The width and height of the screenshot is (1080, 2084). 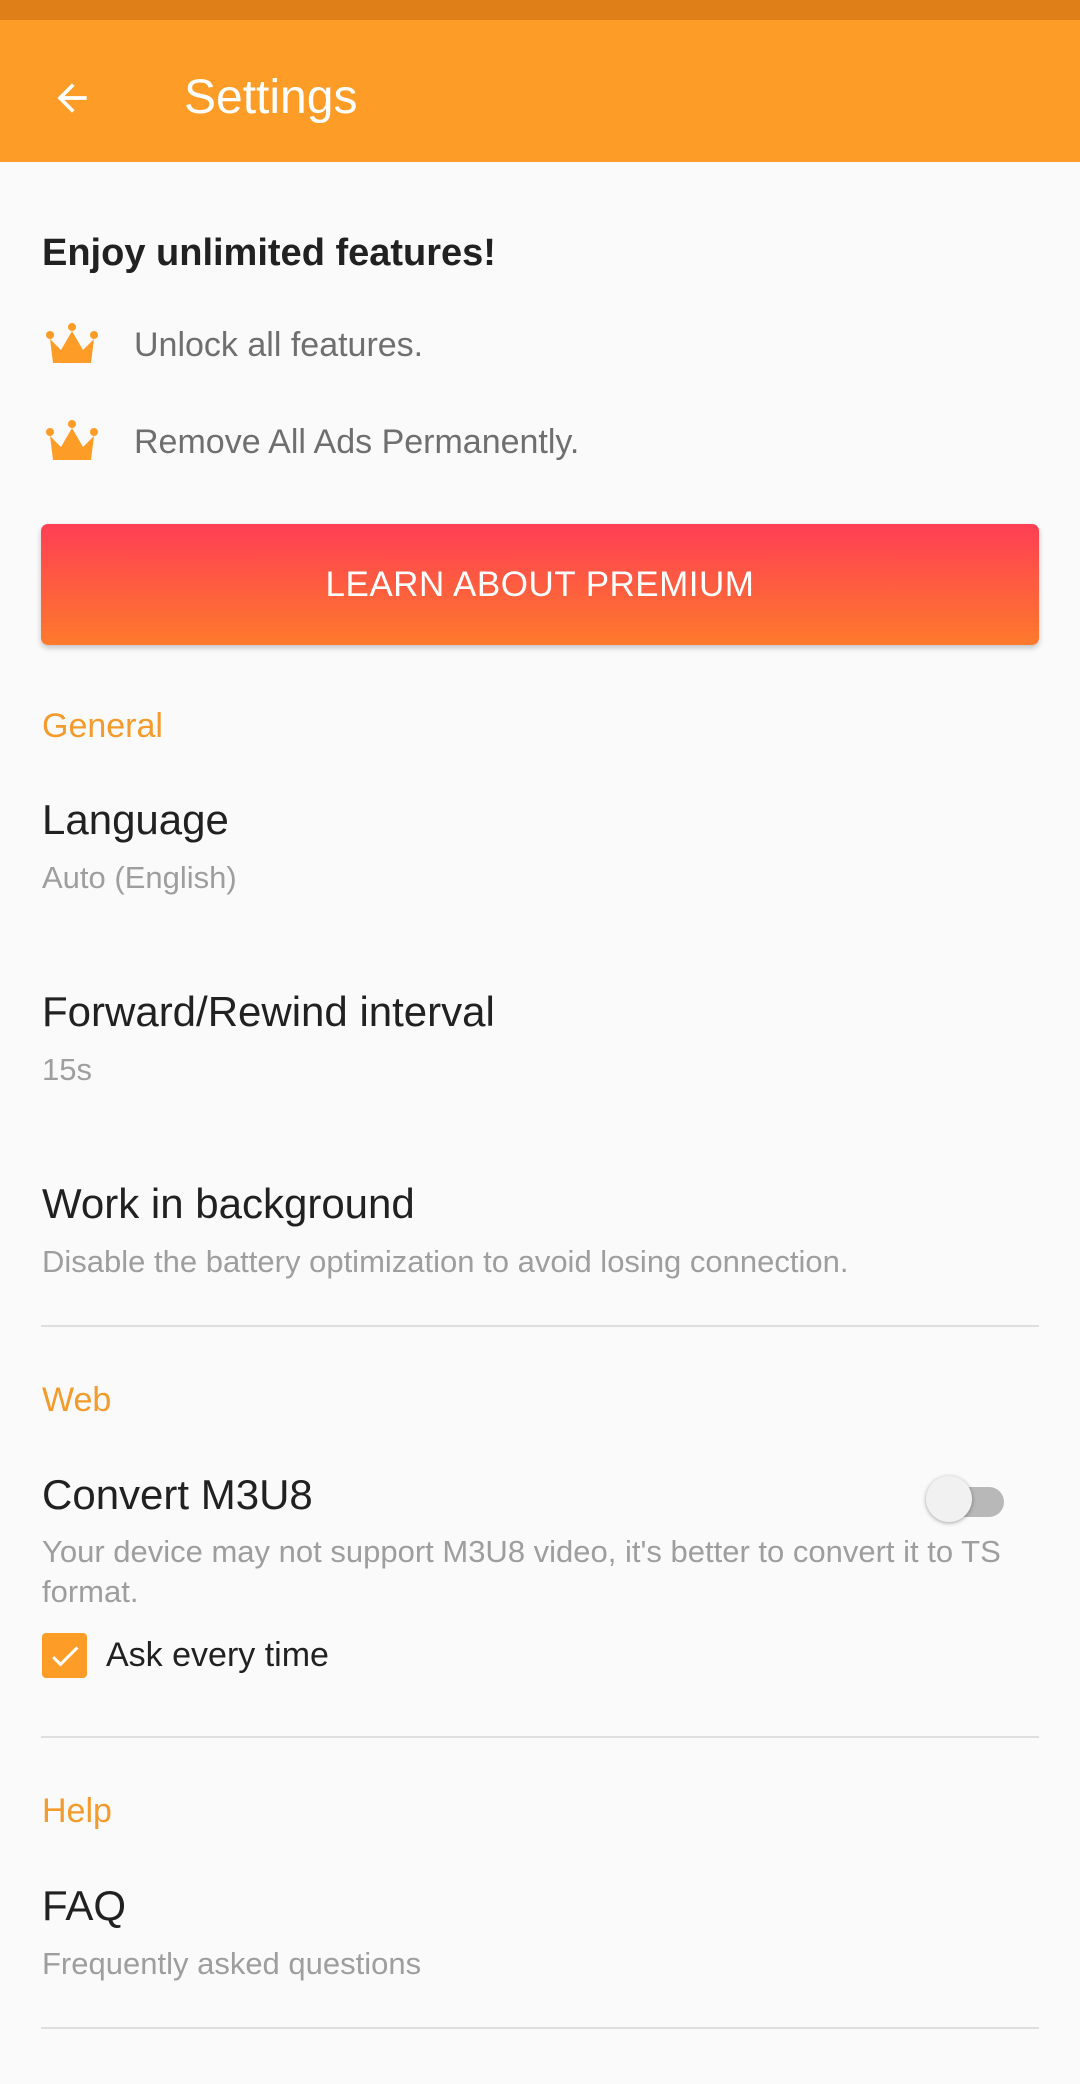 I want to click on faq-setting, so click(x=540, y=1935).